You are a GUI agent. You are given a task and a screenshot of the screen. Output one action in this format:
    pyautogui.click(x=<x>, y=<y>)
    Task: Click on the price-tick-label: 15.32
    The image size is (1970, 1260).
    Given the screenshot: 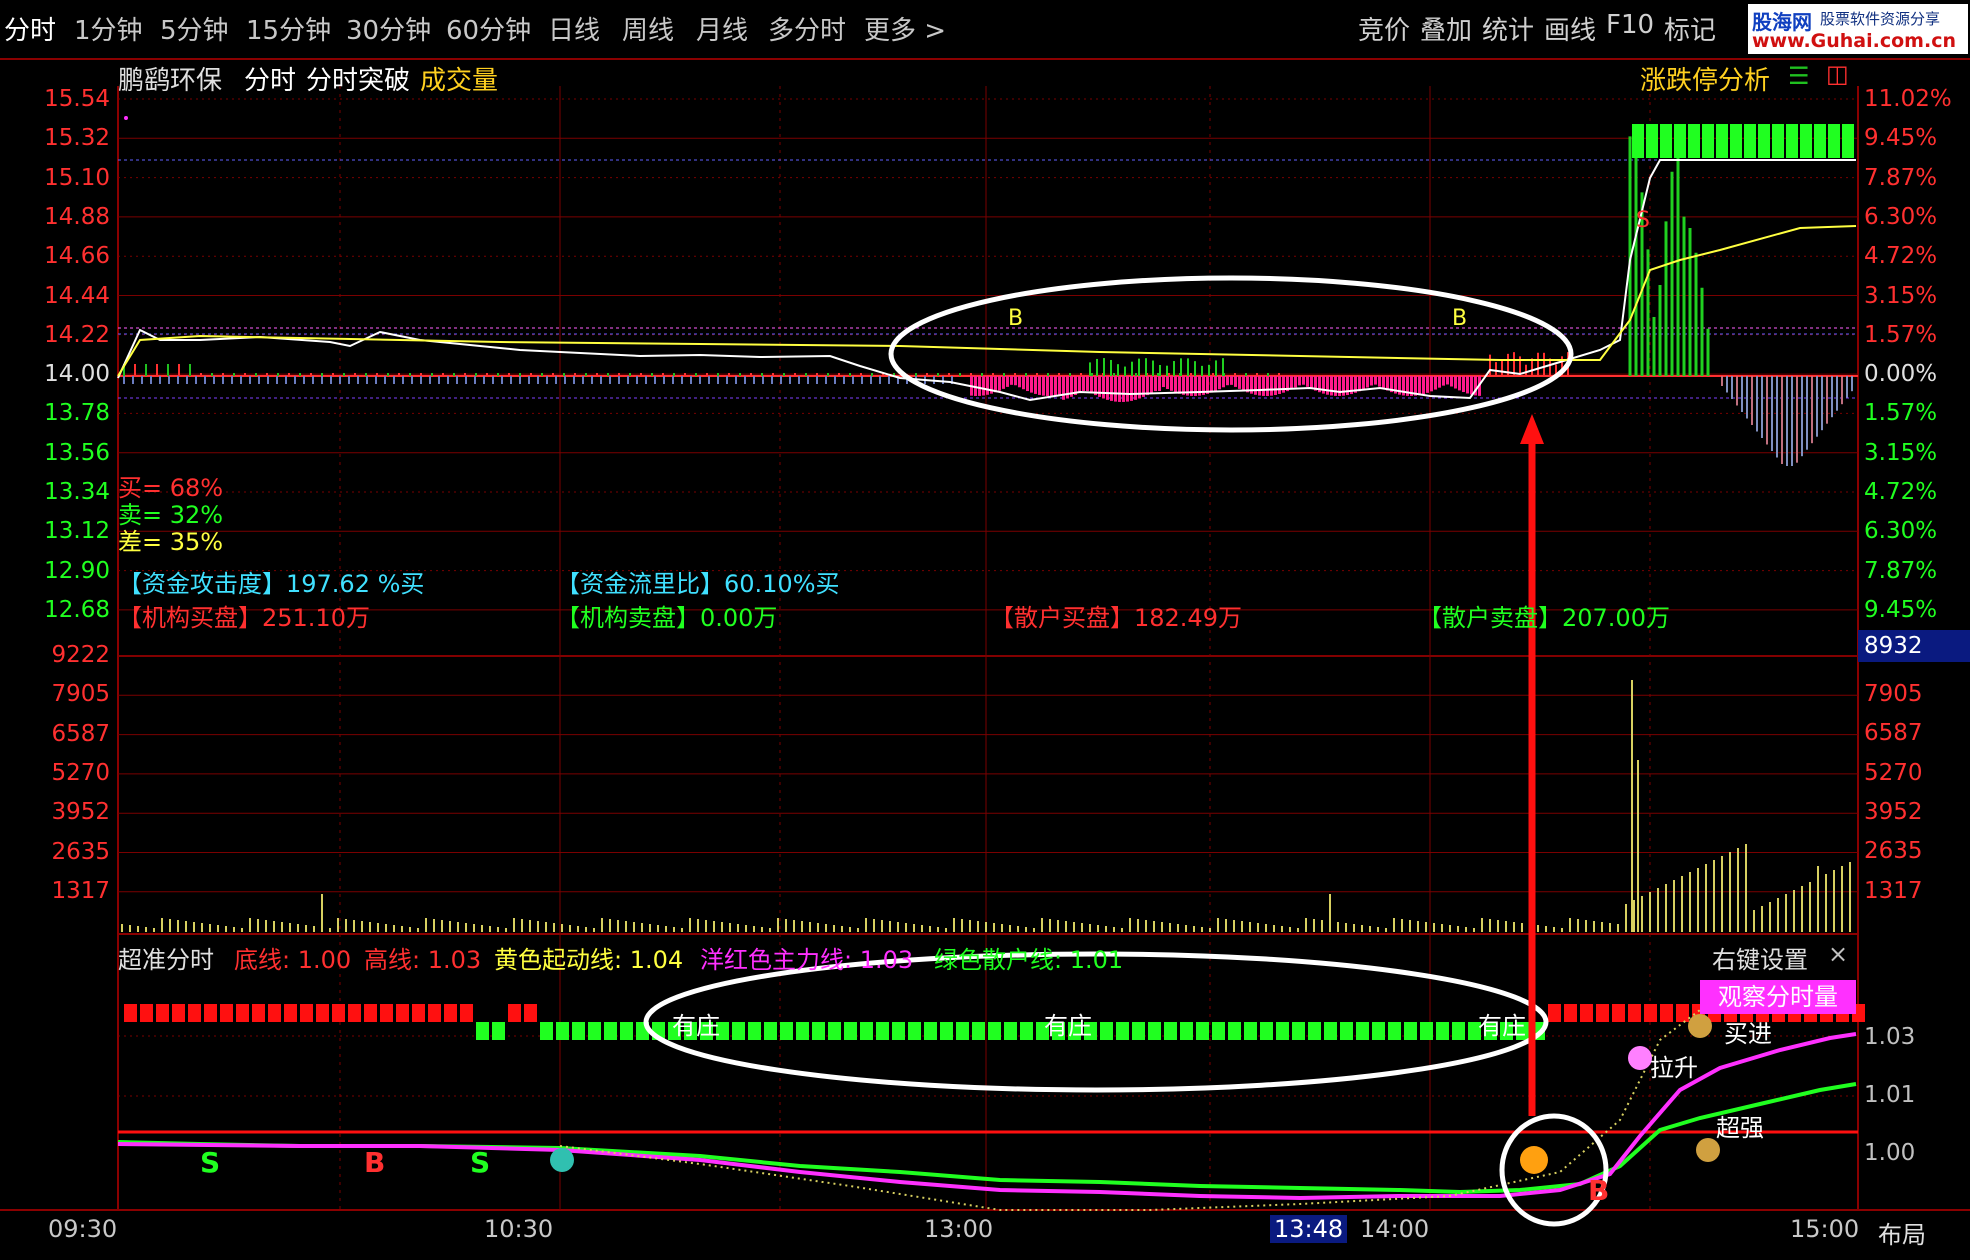 What is the action you would take?
    pyautogui.click(x=77, y=138)
    